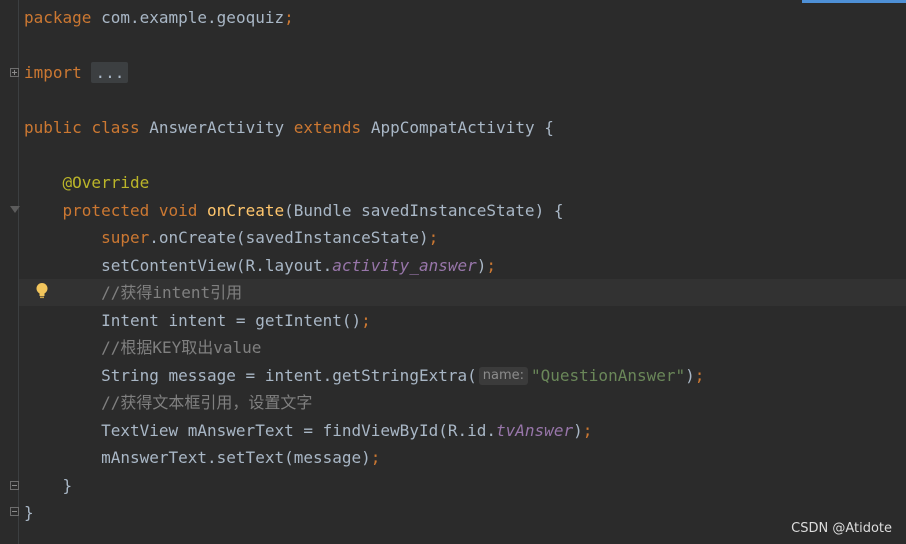 The width and height of the screenshot is (906, 544). Describe the element at coordinates (193, 17) in the screenshot. I see `package-name: com.example.geoquiz` at that location.